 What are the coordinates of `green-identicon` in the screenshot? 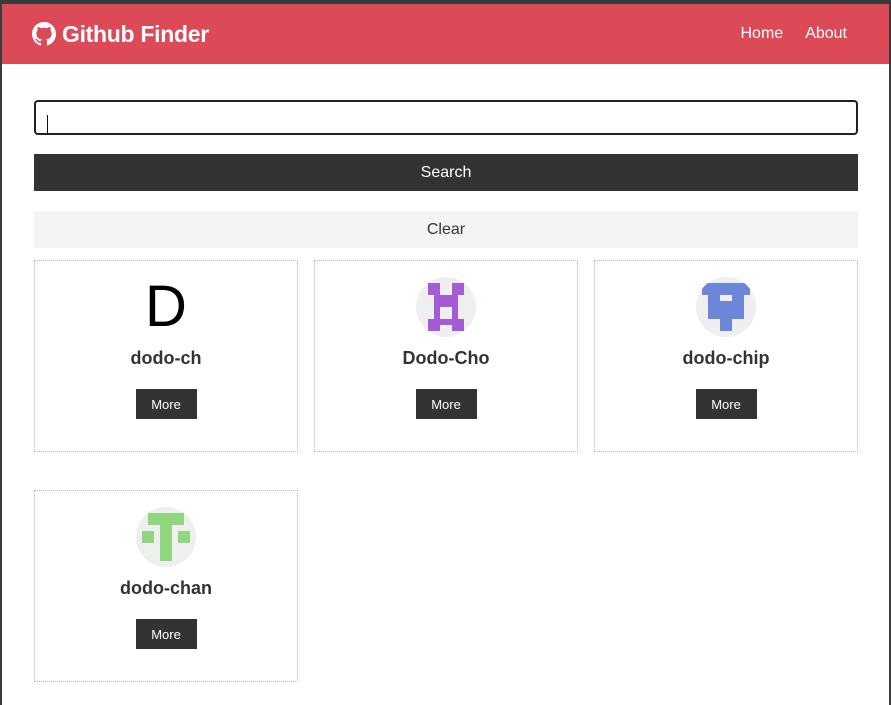 It's located at (166, 537).